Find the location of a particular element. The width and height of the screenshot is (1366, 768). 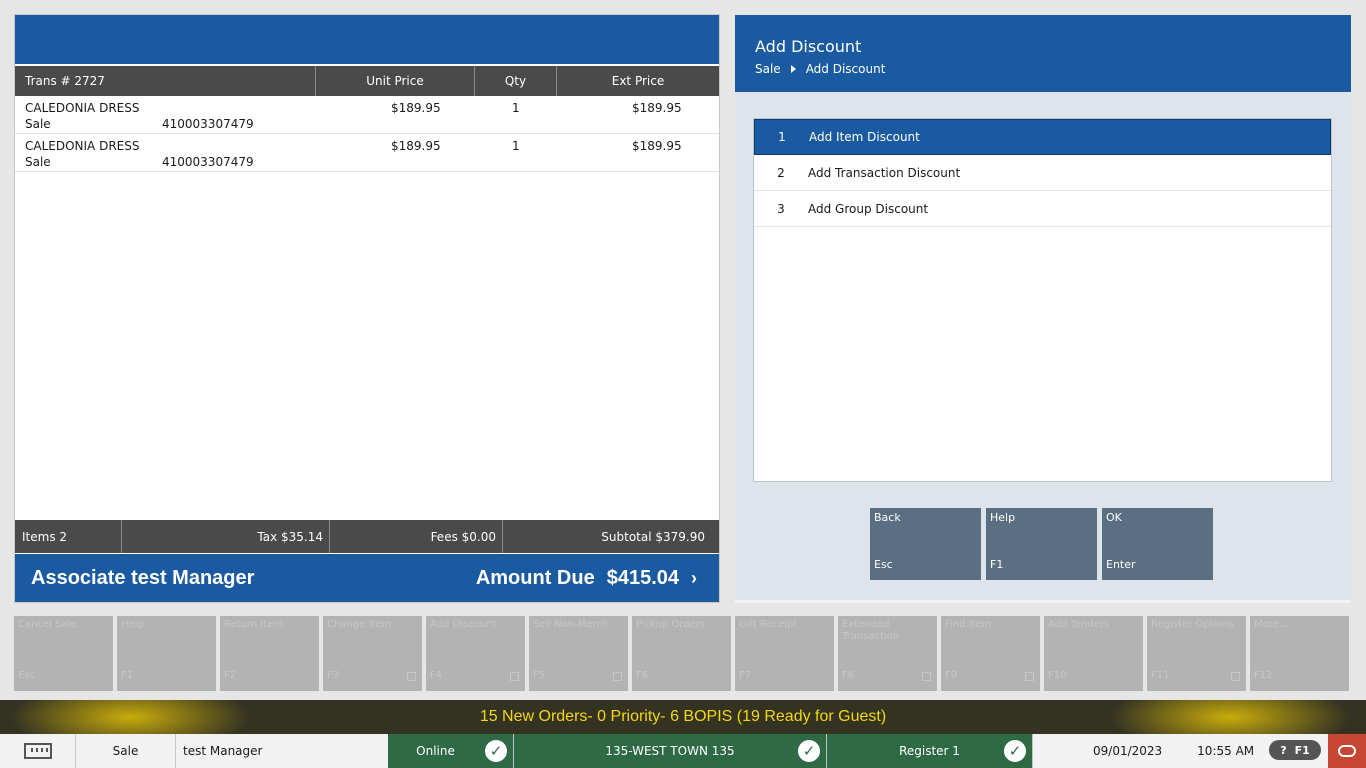

fkey-shortcut: F3 is located at coordinates (333, 675).